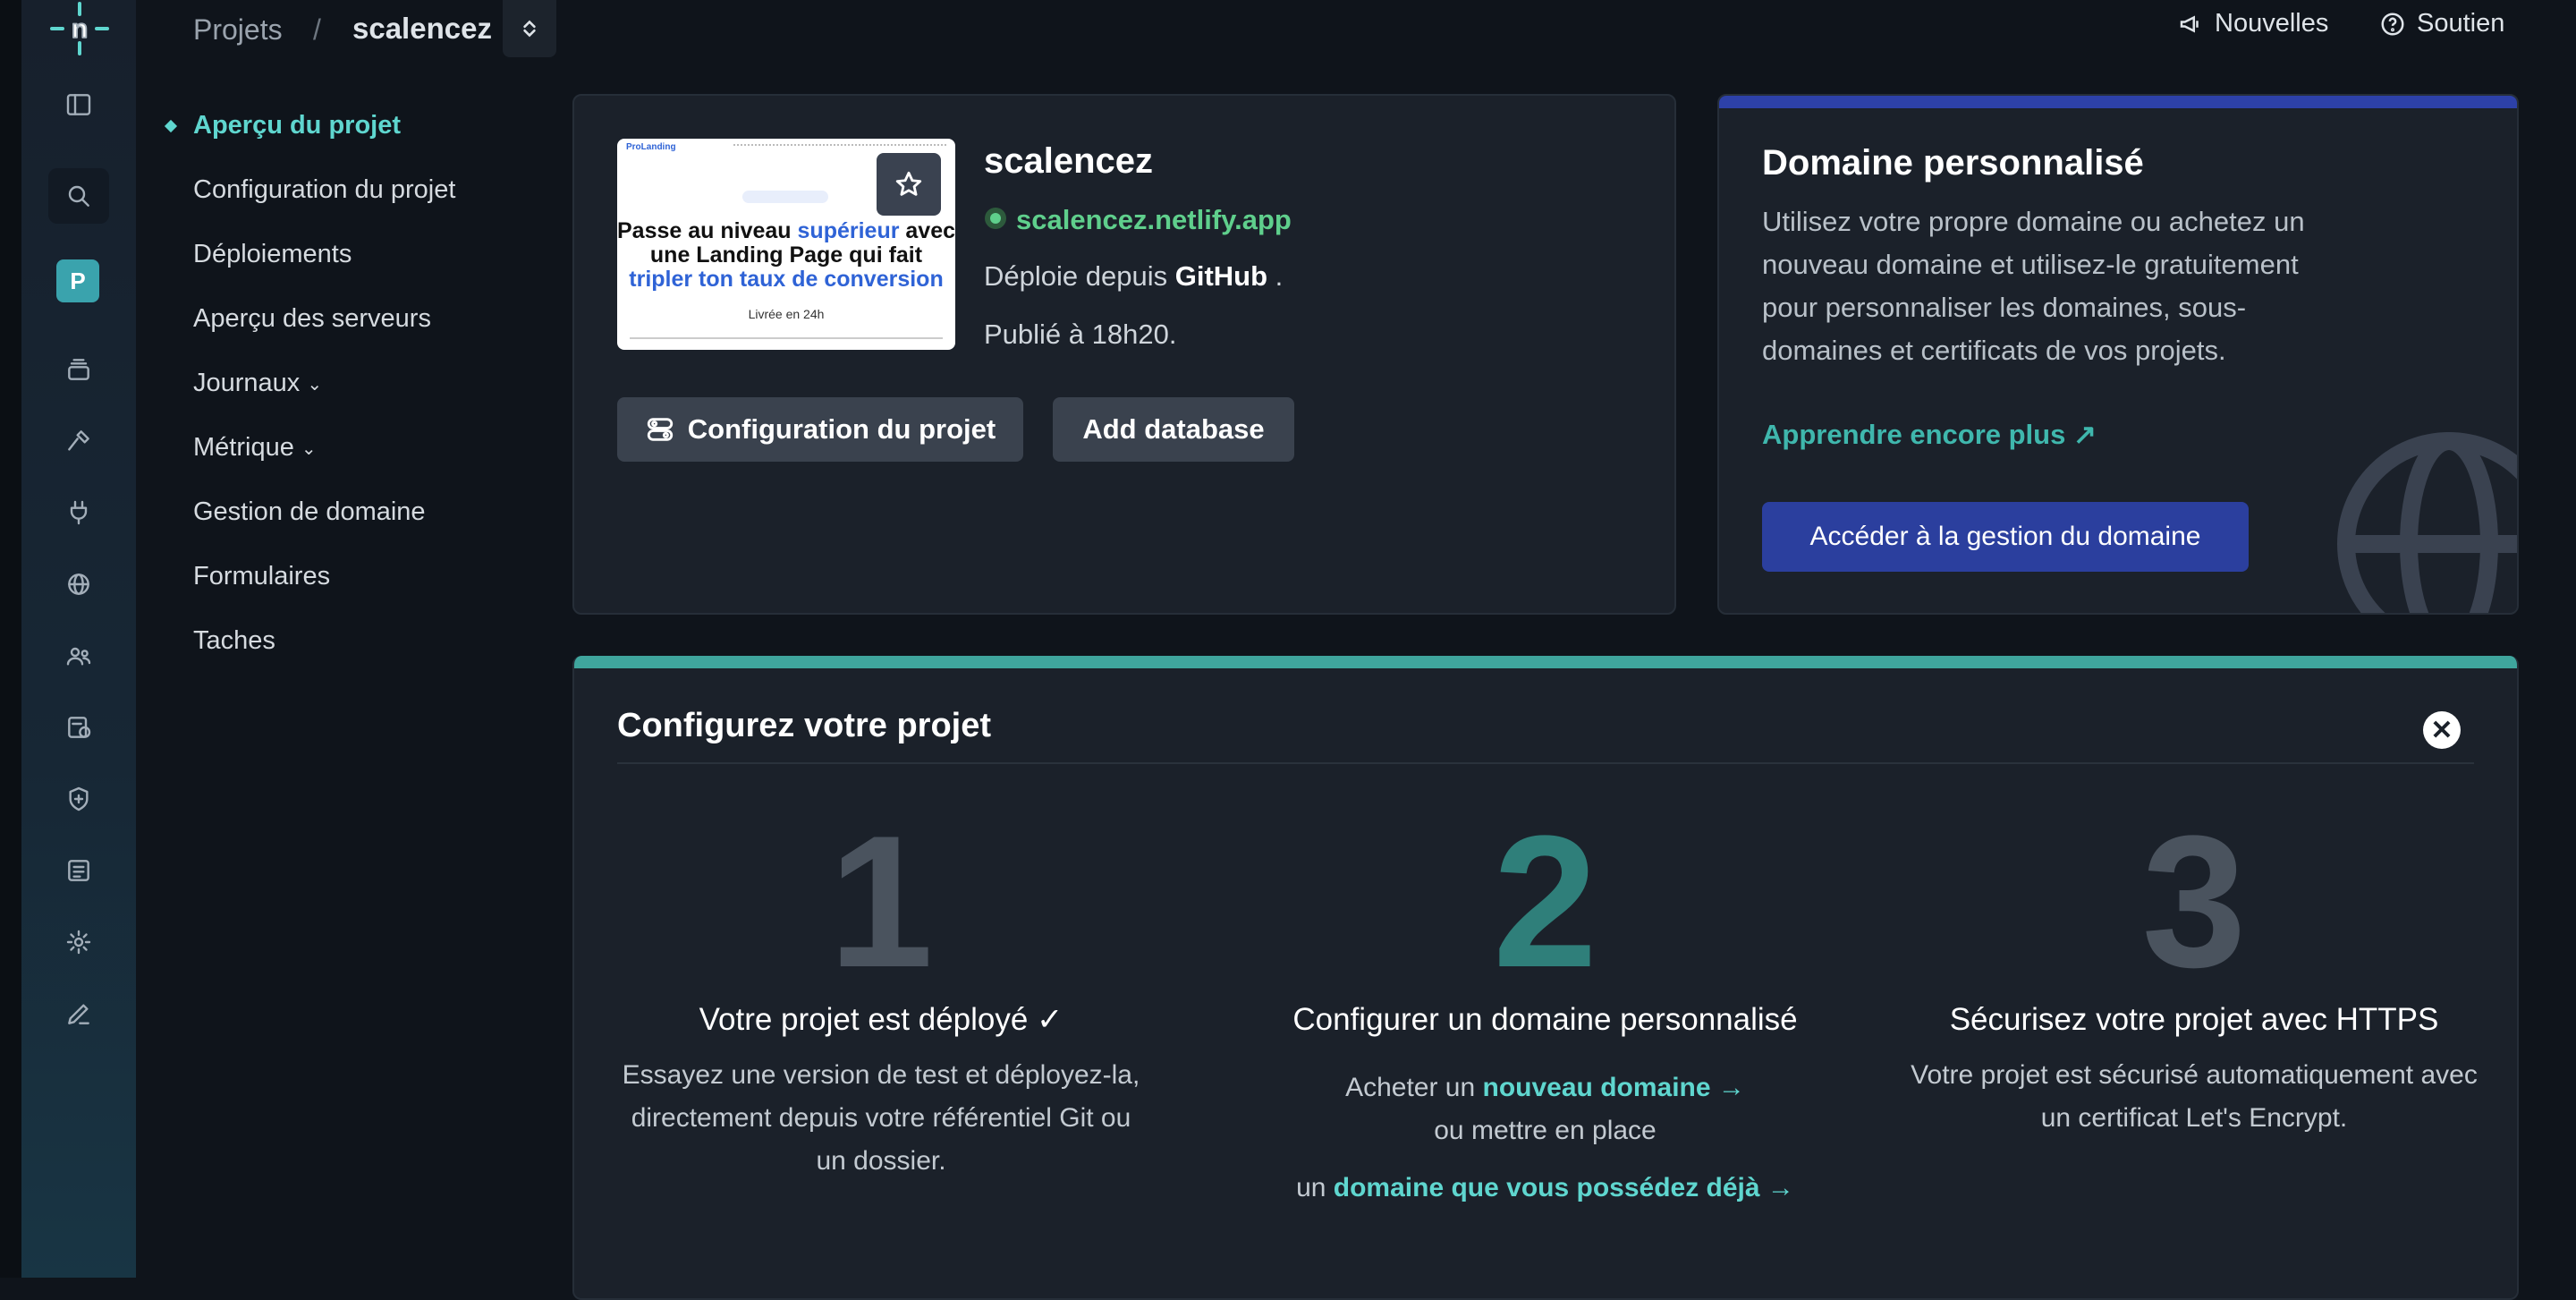  I want to click on nav-item-forms: Formulaires, so click(261, 576).